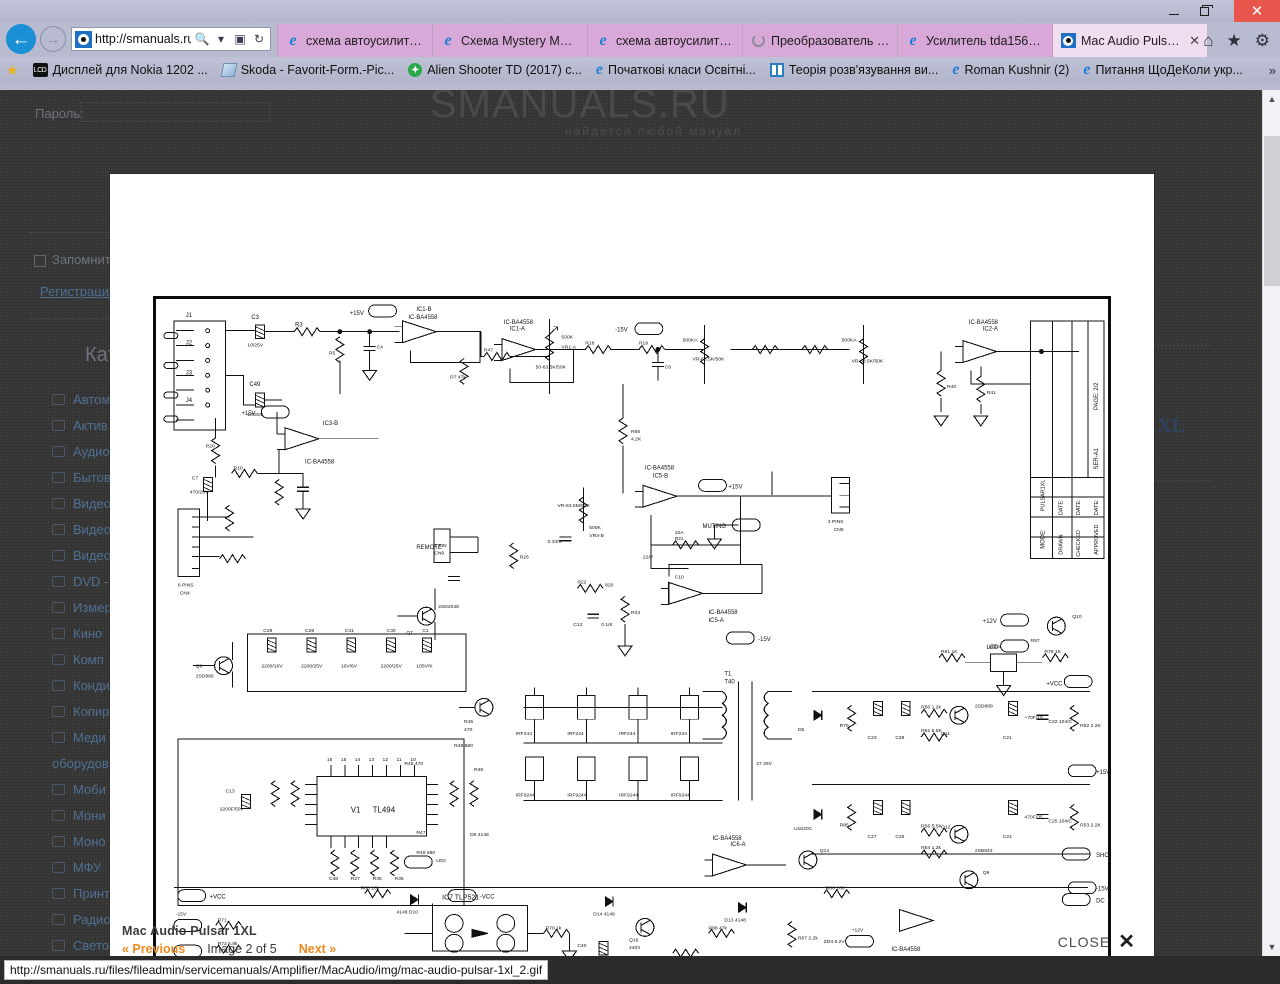  Describe the element at coordinates (1097, 942) in the screenshot. I see `lightbox-close-button: CLOSE ✕` at that location.